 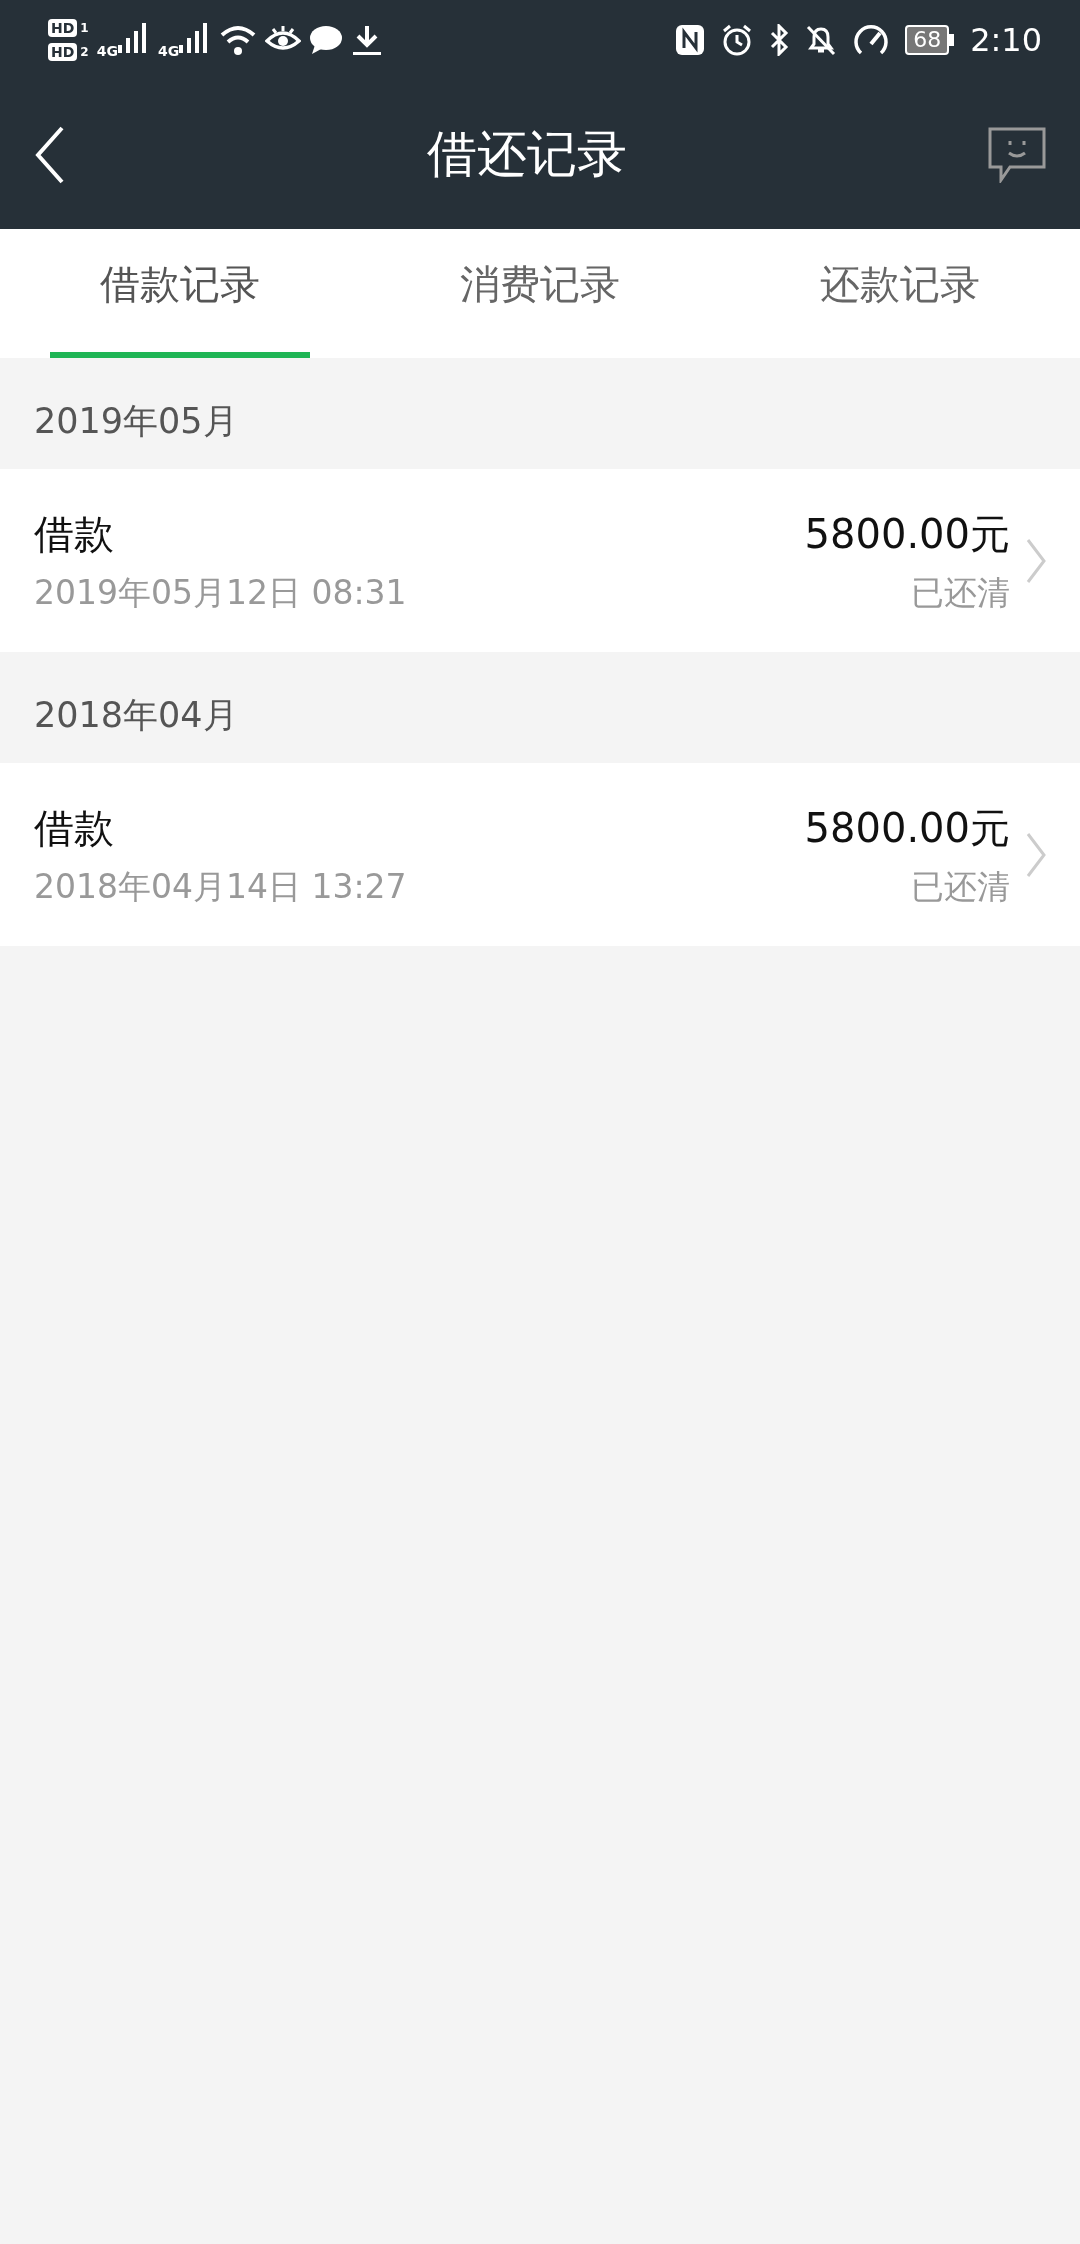 What do you see at coordinates (540, 854) in the screenshot?
I see `record-row: 借款 2018年04月14日 13:27 5800.00元 已还清` at bounding box center [540, 854].